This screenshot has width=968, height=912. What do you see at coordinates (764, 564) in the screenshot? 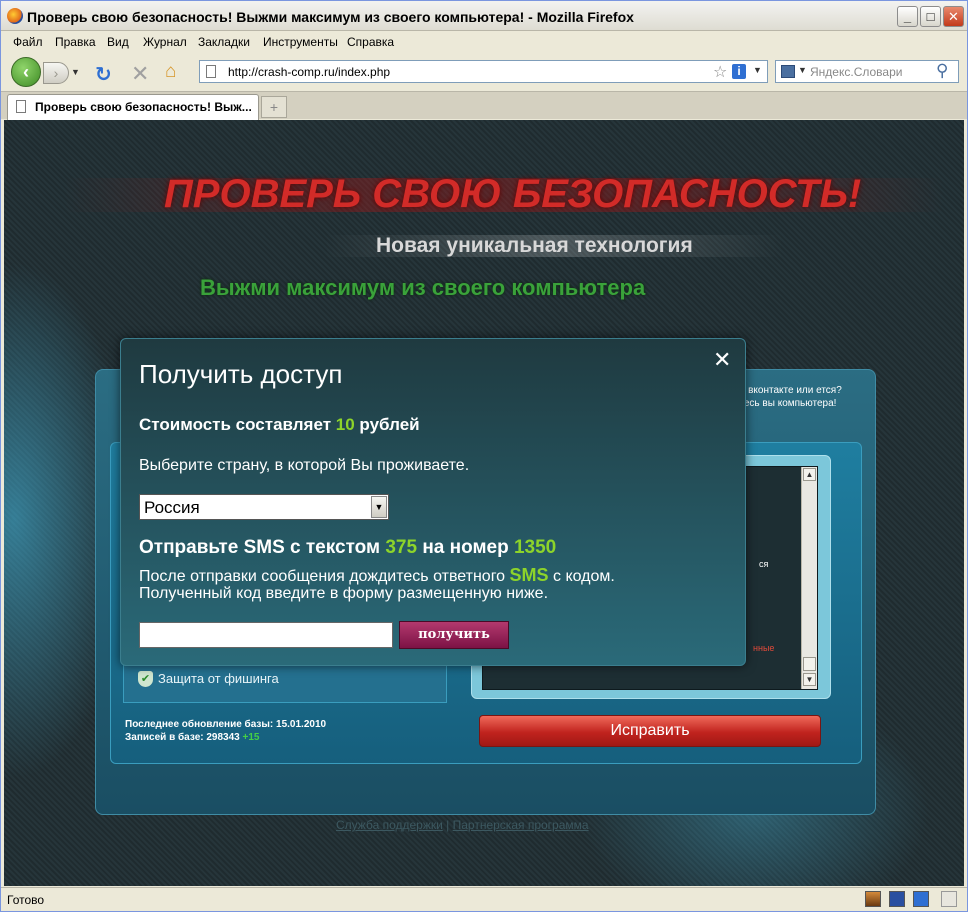
I see `scan-log-text: ся` at bounding box center [764, 564].